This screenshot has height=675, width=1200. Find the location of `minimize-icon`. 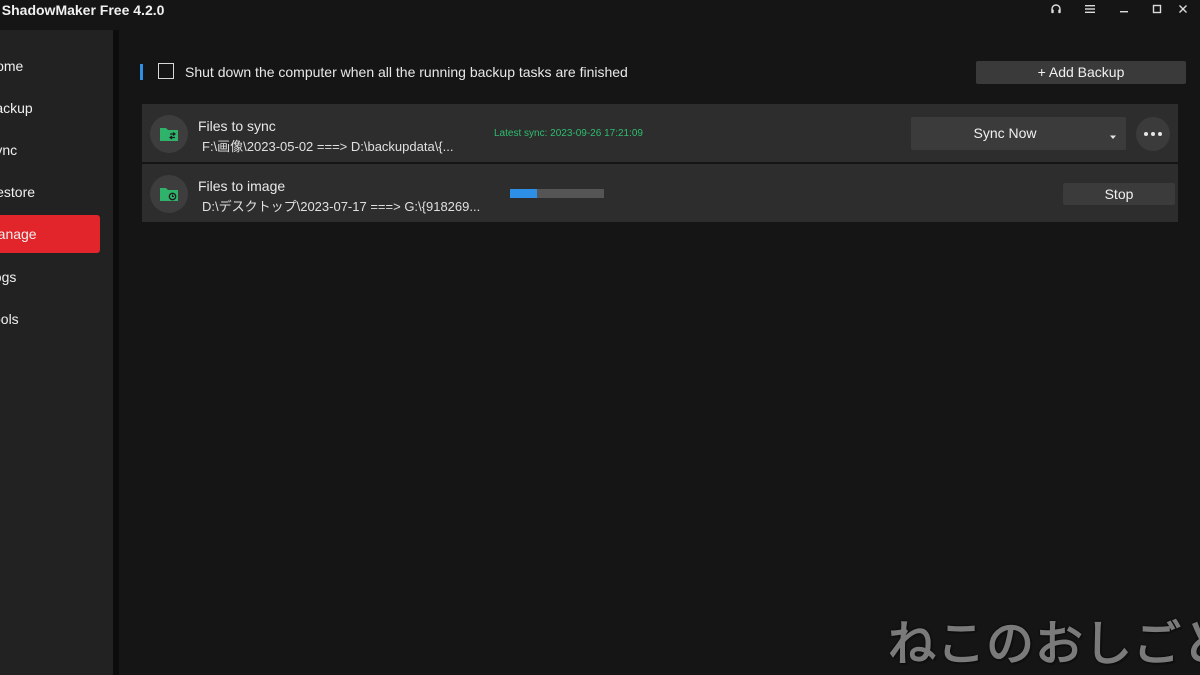

minimize-icon is located at coordinates (1124, 9).